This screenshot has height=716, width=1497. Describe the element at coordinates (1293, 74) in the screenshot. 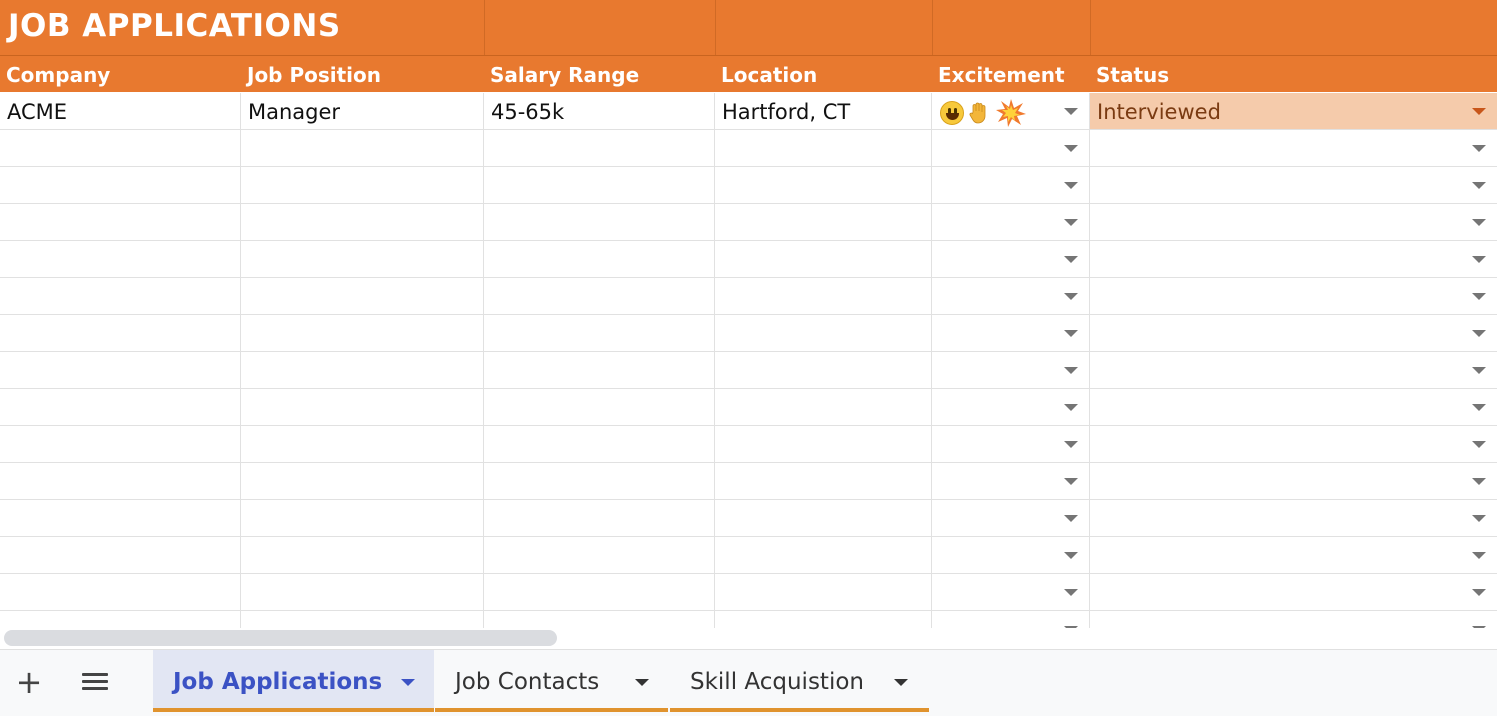

I see `header-status: Status` at that location.